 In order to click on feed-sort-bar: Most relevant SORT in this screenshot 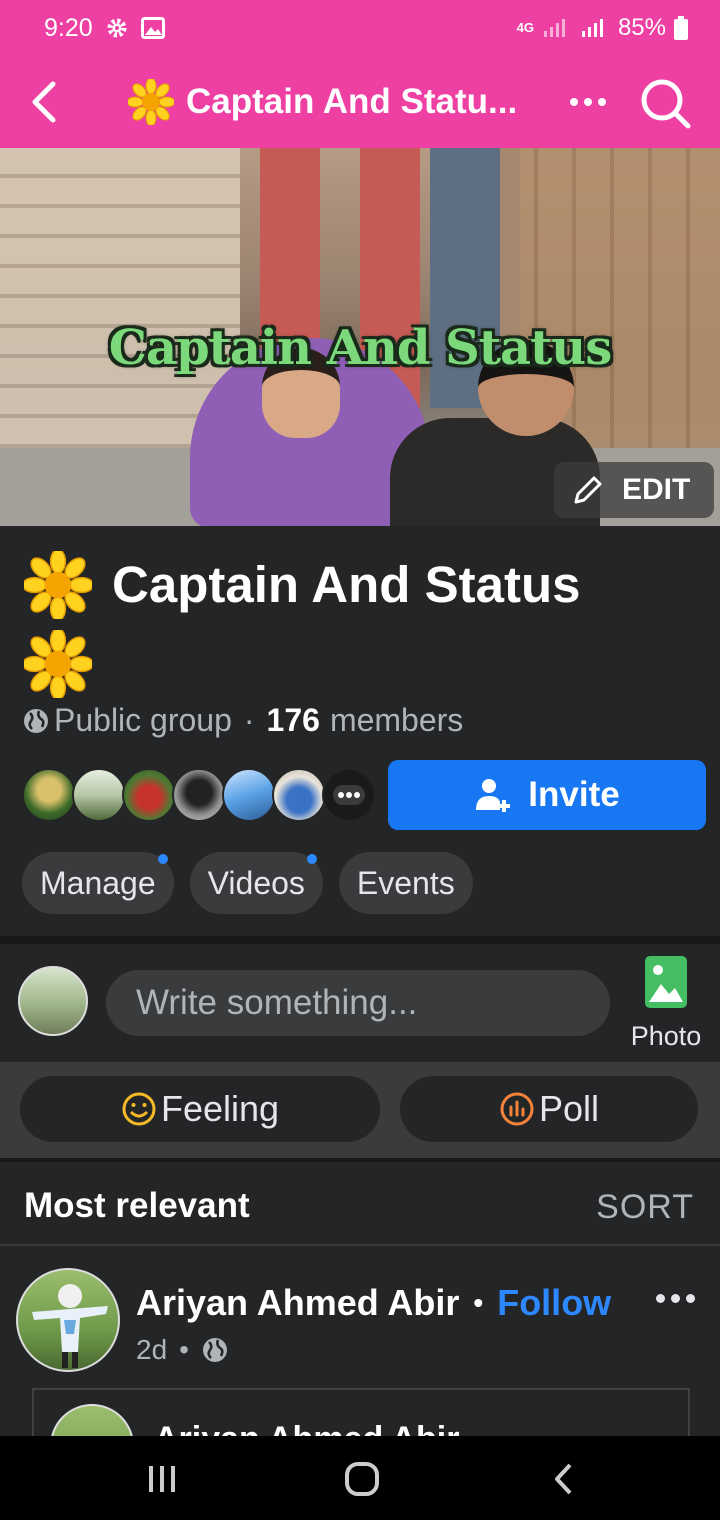, I will do `click(360, 1204)`.